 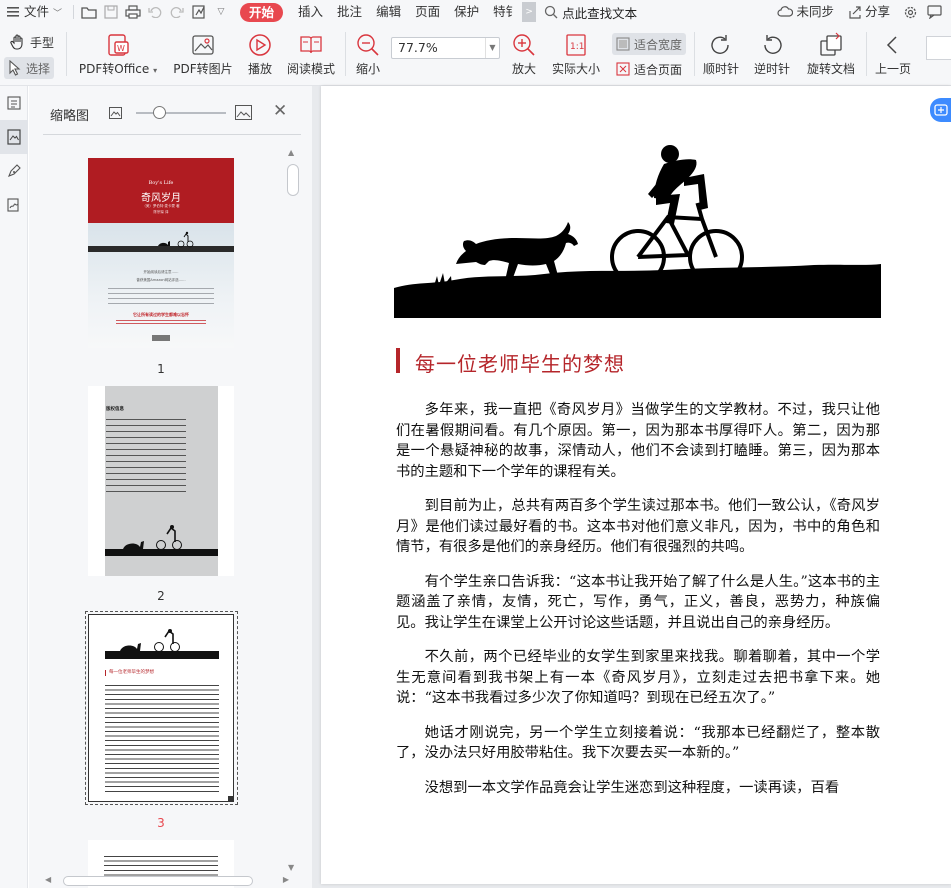 What do you see at coordinates (14, 205) in the screenshot?
I see `signatures-tab` at bounding box center [14, 205].